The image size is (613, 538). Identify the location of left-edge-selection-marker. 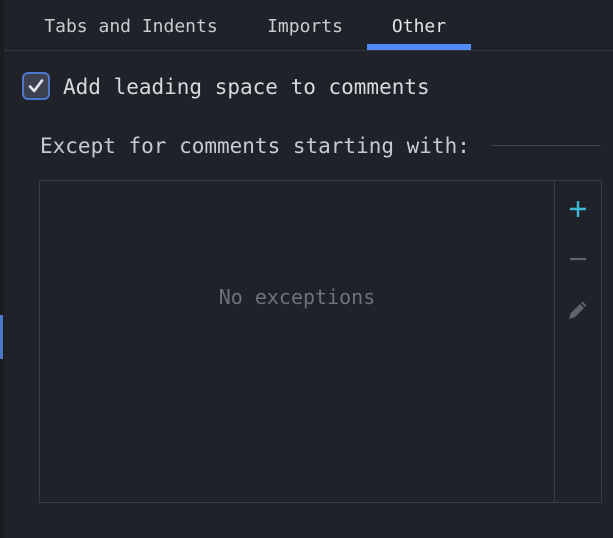
(1, 337).